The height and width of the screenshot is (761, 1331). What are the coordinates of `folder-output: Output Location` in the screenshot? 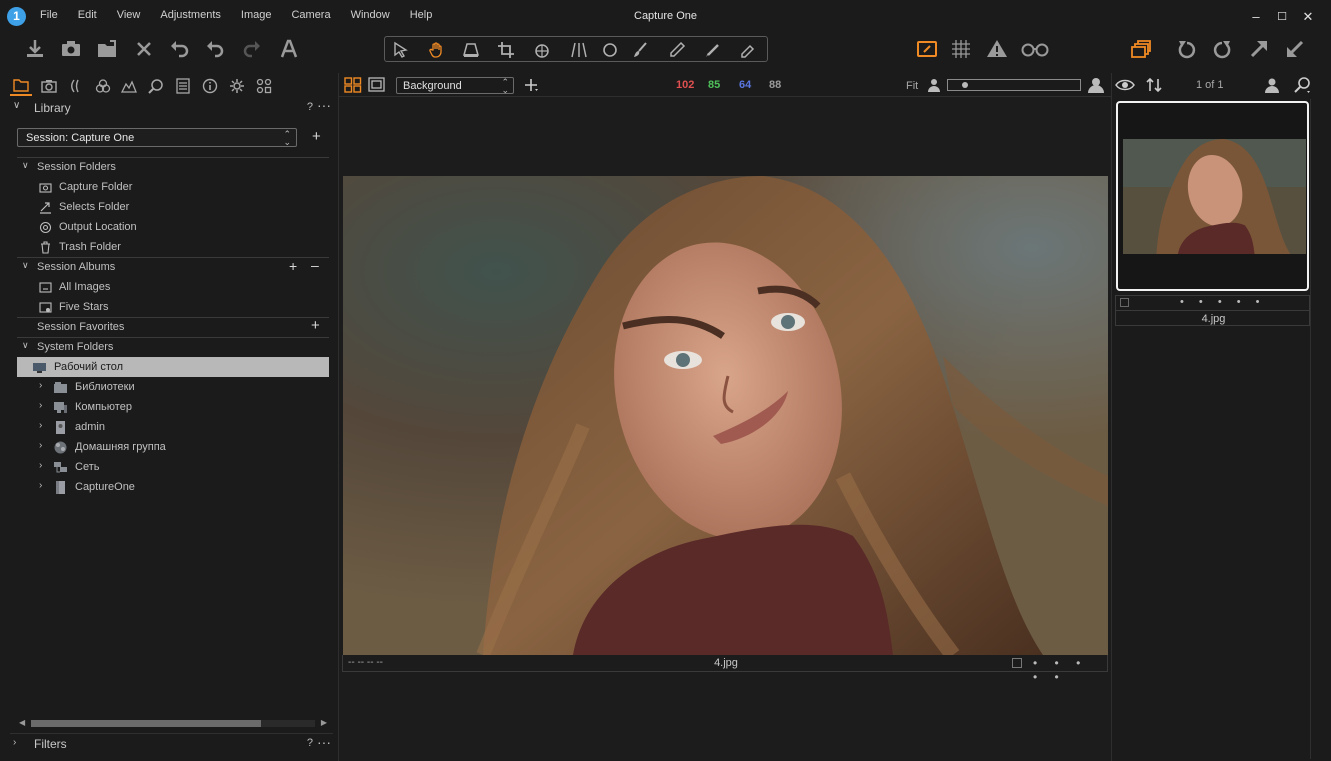 It's located at (173, 227).